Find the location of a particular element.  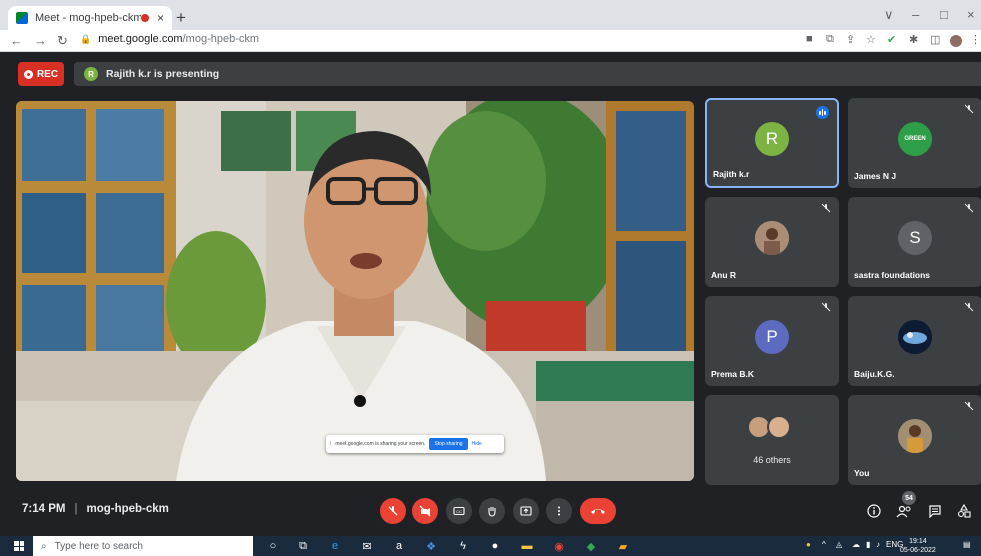

dropbox-icon: ❖ is located at coordinates (431, 546).